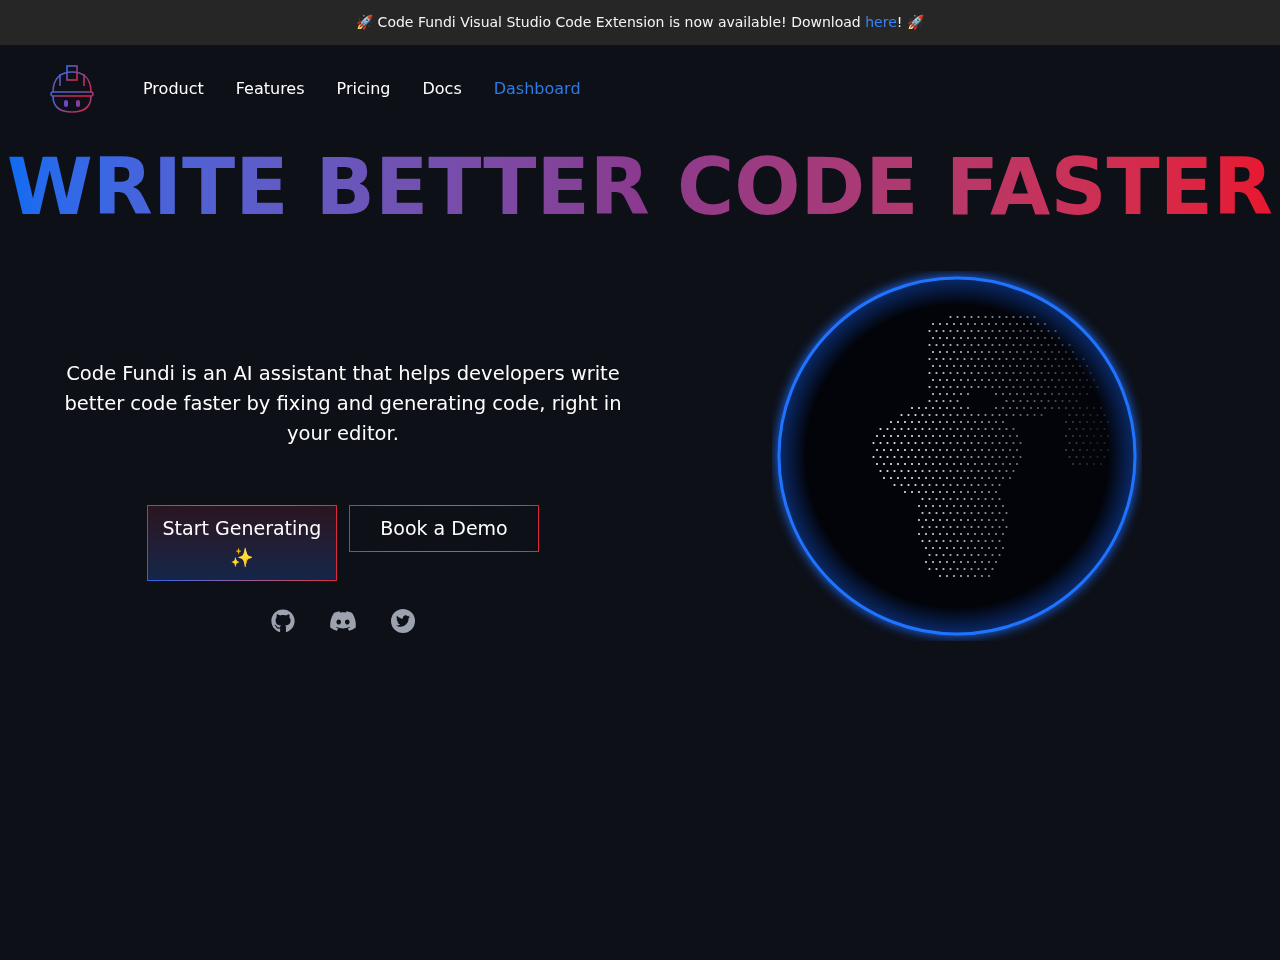 The width and height of the screenshot is (1280, 960). I want to click on hero-description: Code Fundi is an AI assistant that helps developers write better code faster by fixing and generating code, right in your editor., so click(343, 404).